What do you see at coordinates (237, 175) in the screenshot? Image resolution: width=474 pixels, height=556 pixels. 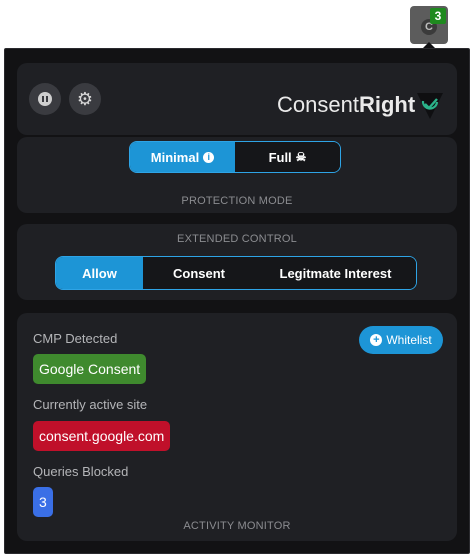 I see `protection-mode-card: Minimal i Full ☠ PROTECTION MODE` at bounding box center [237, 175].